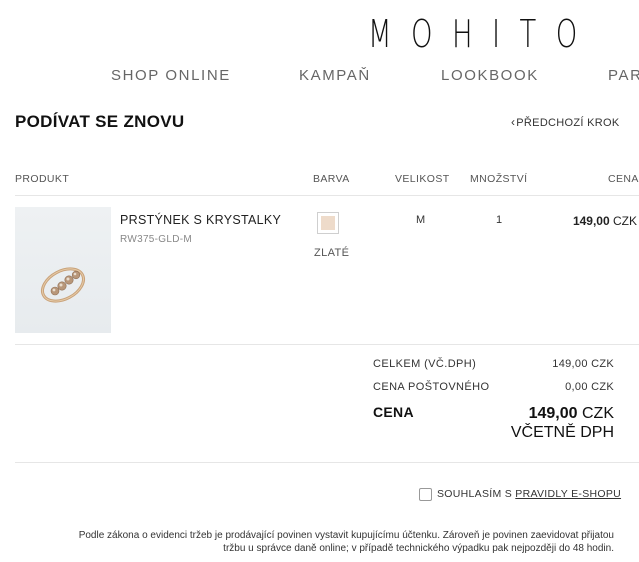 This screenshot has height=562, width=639. Describe the element at coordinates (499, 220) in the screenshot. I see `product-quantity: 1` at that location.